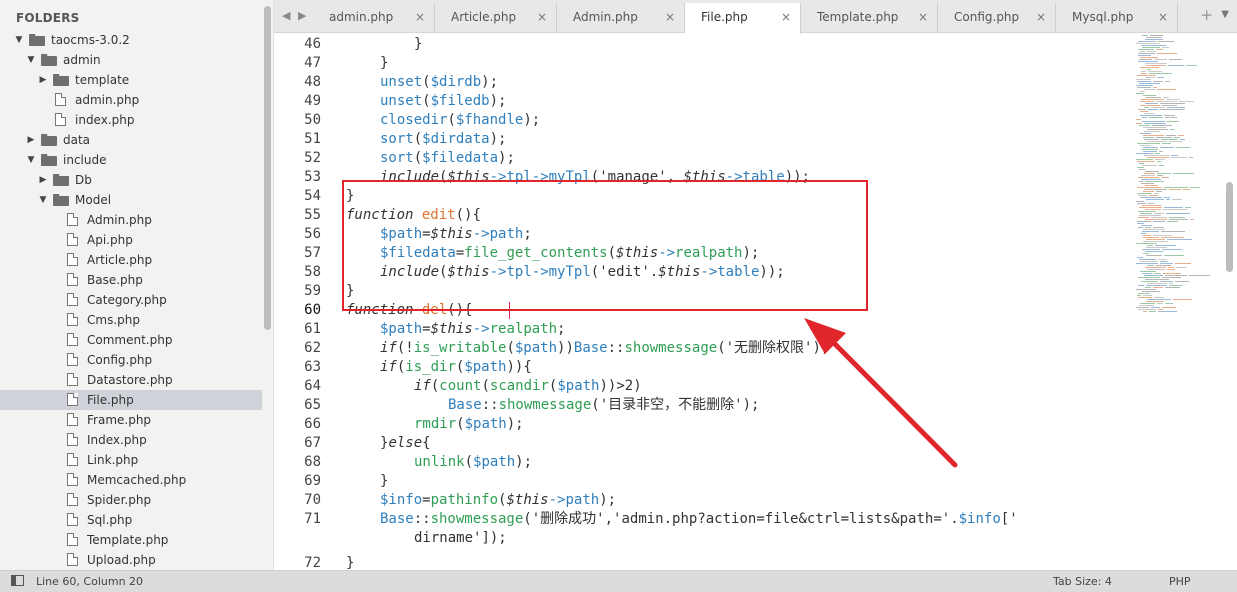 The width and height of the screenshot is (1237, 592). Describe the element at coordinates (498, 139) in the screenshot. I see `code-token: );` at that location.